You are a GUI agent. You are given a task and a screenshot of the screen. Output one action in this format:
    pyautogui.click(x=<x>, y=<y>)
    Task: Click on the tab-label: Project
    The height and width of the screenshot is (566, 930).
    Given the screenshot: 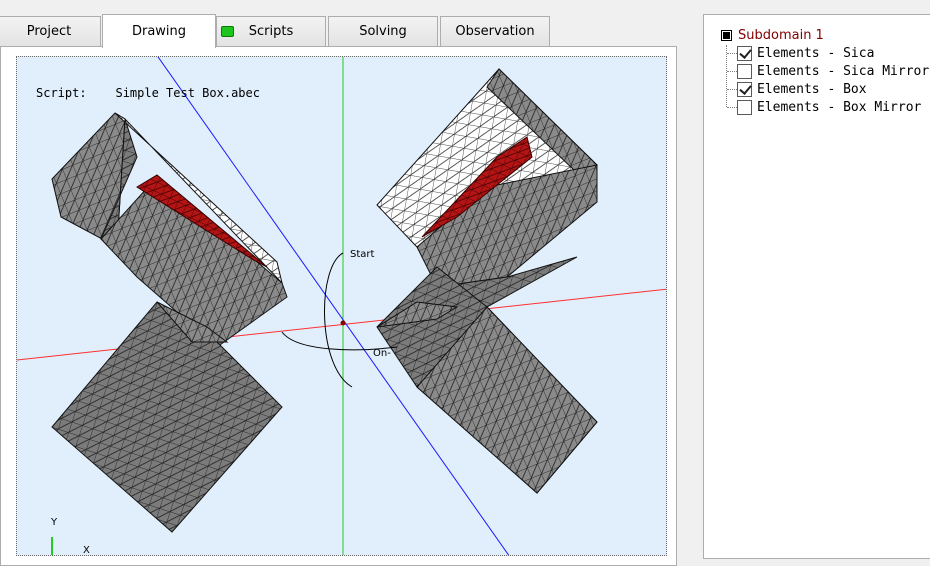 What is the action you would take?
    pyautogui.click(x=49, y=31)
    